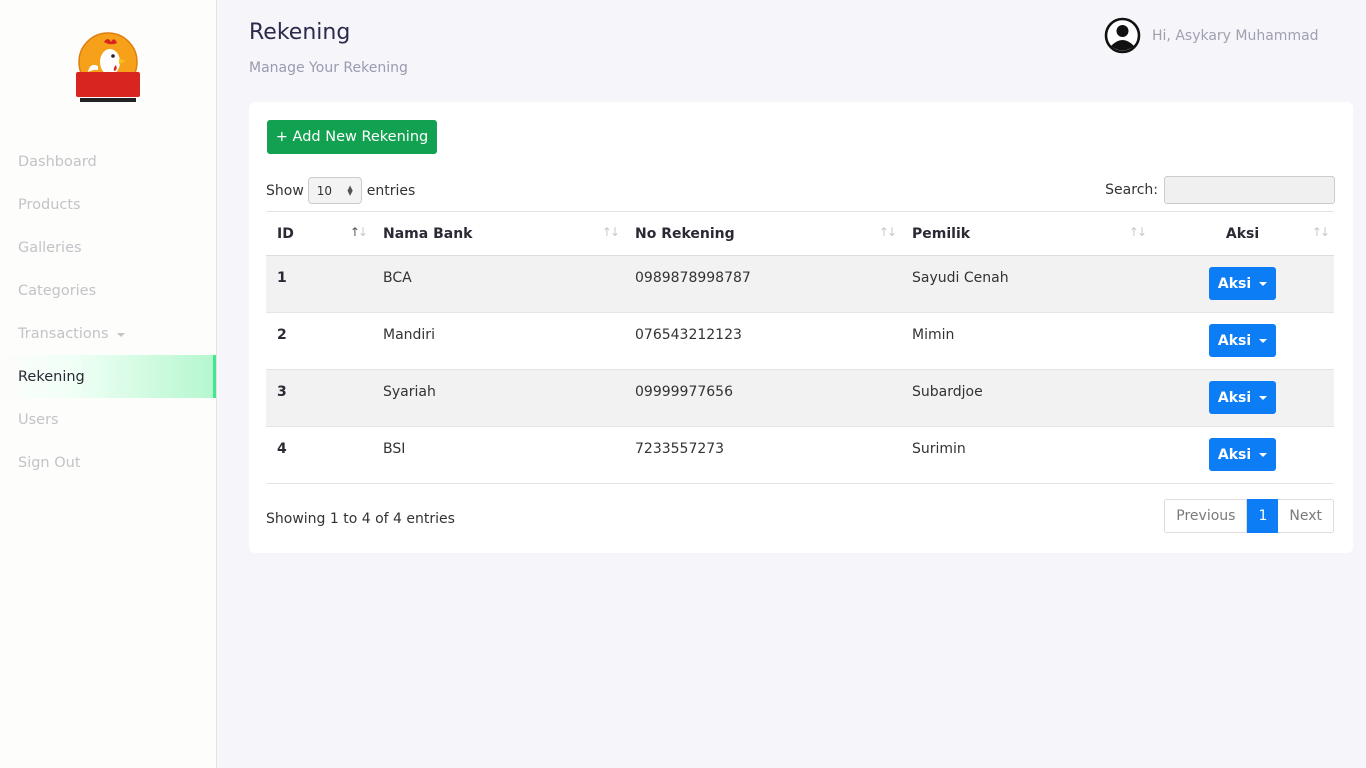  Describe the element at coordinates (409, 392) in the screenshot. I see `cell-nama-bank: Syariah` at that location.